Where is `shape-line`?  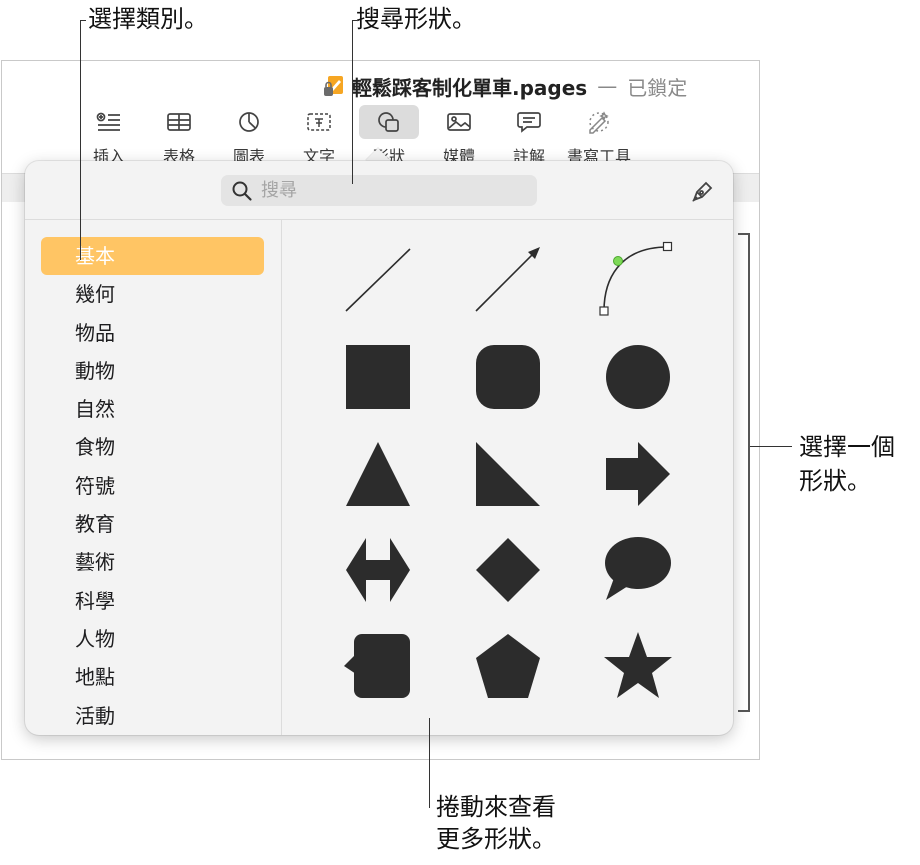
shape-line is located at coordinates (378, 281).